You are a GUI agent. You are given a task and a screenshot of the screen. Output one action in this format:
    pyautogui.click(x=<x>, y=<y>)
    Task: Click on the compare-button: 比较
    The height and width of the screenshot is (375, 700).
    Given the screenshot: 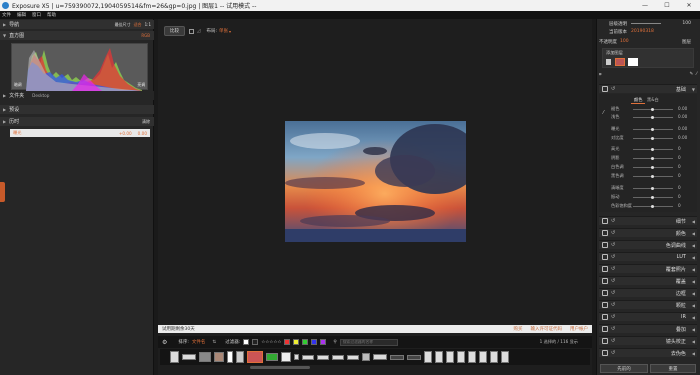 What is the action you would take?
    pyautogui.click(x=174, y=31)
    